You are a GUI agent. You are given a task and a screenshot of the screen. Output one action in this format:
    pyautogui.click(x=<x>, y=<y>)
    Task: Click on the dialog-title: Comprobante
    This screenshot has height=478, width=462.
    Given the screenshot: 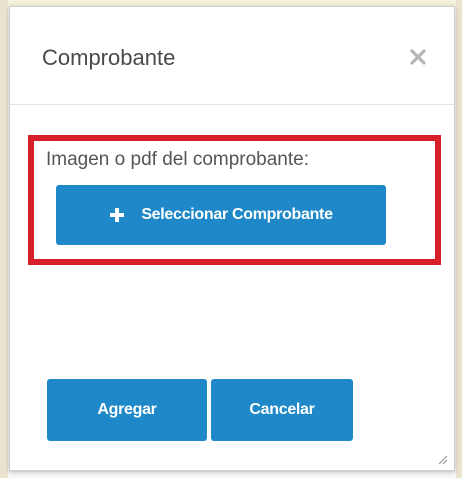 What is the action you would take?
    pyautogui.click(x=109, y=57)
    